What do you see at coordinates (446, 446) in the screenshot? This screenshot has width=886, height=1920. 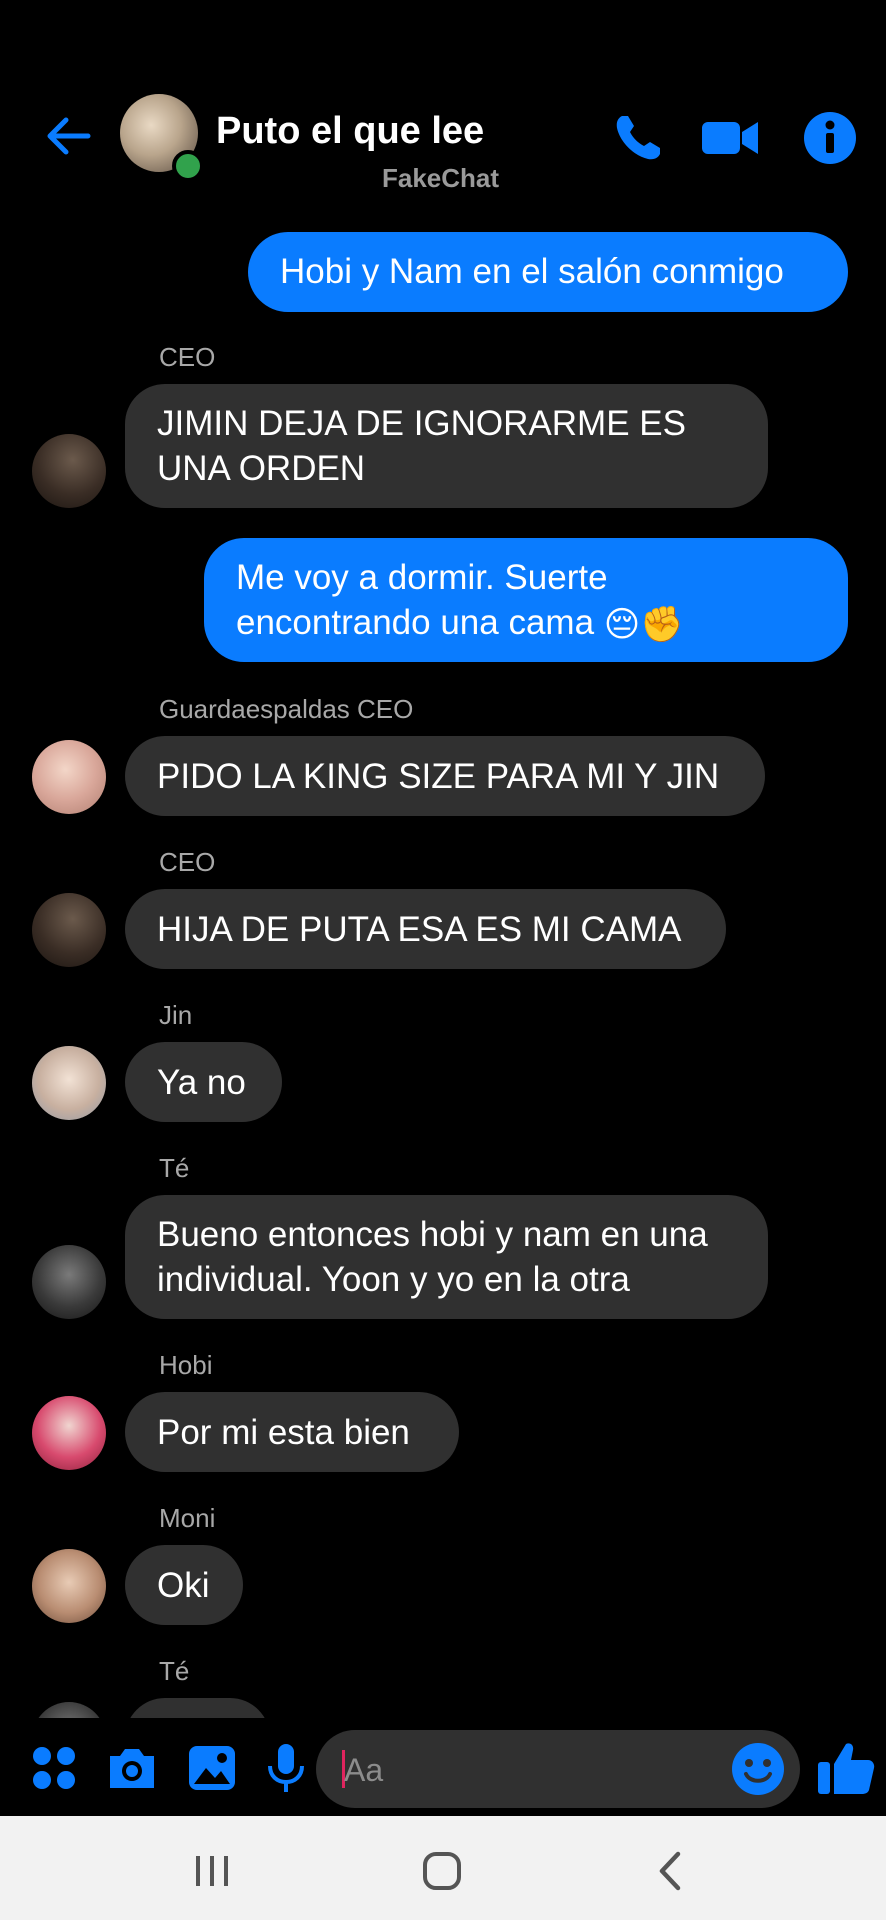 I see `message-bubble-incoming: JIMIN DEJA DE IGNORARME ES UNA ORDEN` at bounding box center [446, 446].